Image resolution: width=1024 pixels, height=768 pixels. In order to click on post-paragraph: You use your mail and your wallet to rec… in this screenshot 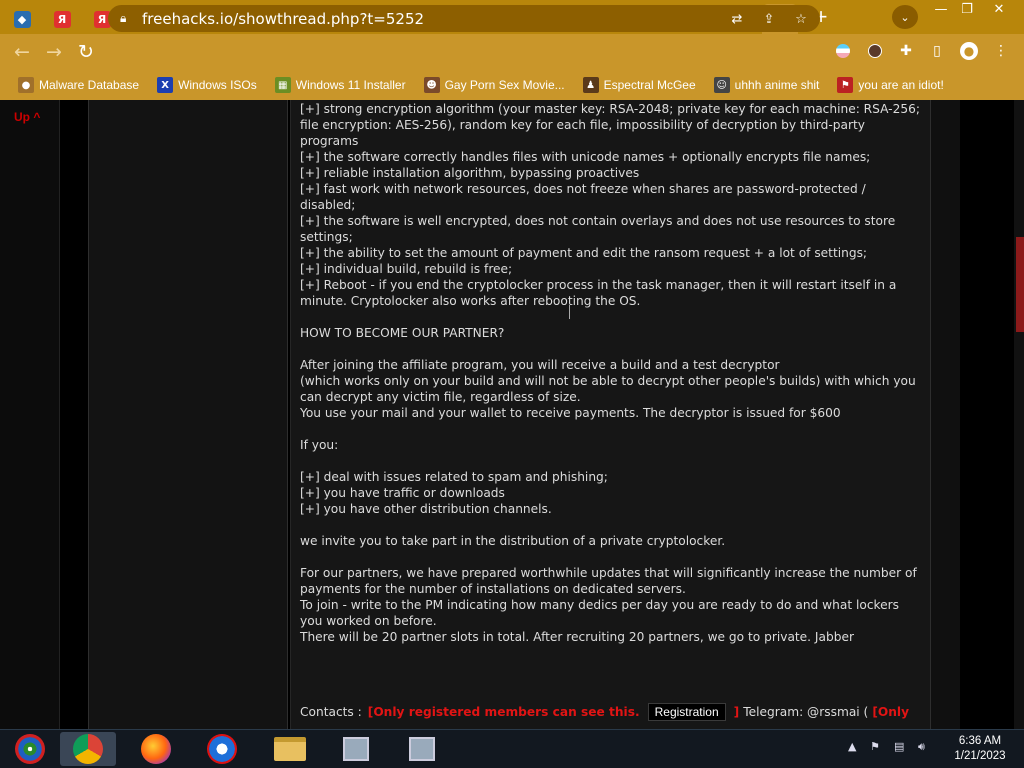, I will do `click(570, 413)`.